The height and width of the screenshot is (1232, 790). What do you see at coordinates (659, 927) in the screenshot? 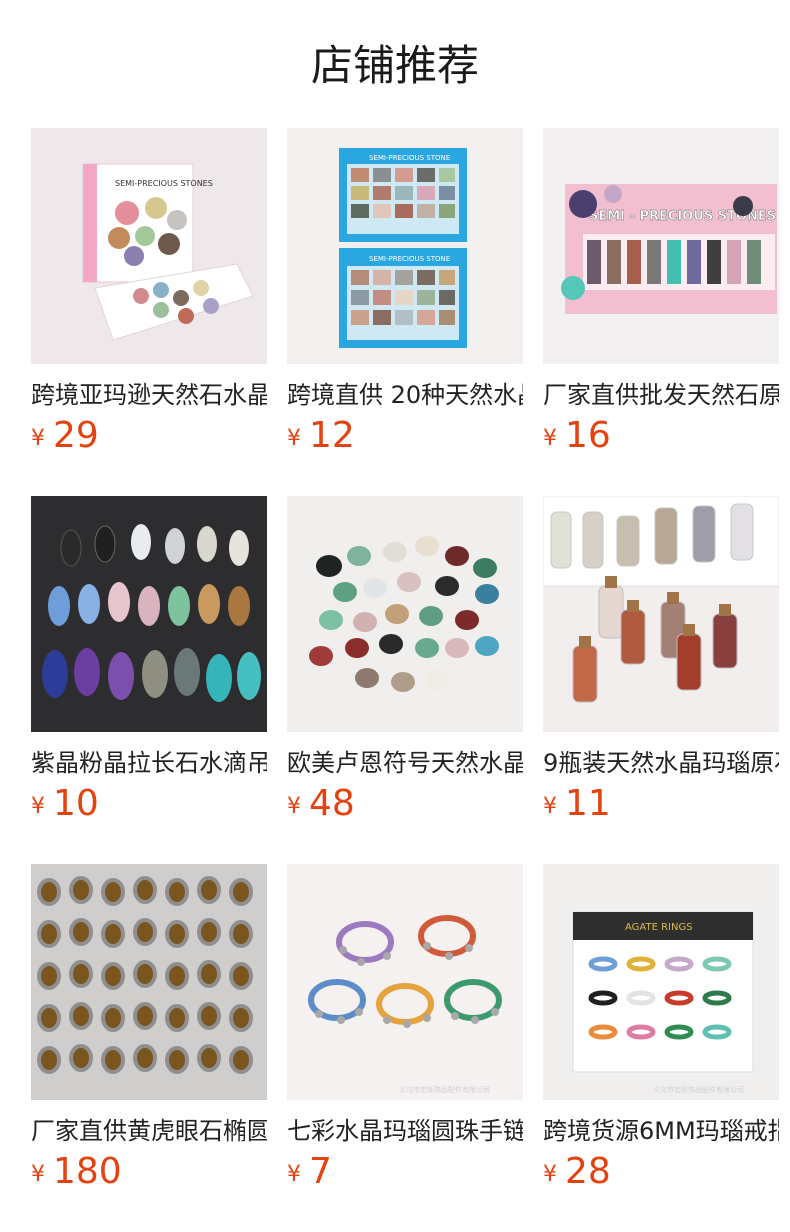
I see `svg-text: AGATE RINGS` at bounding box center [659, 927].